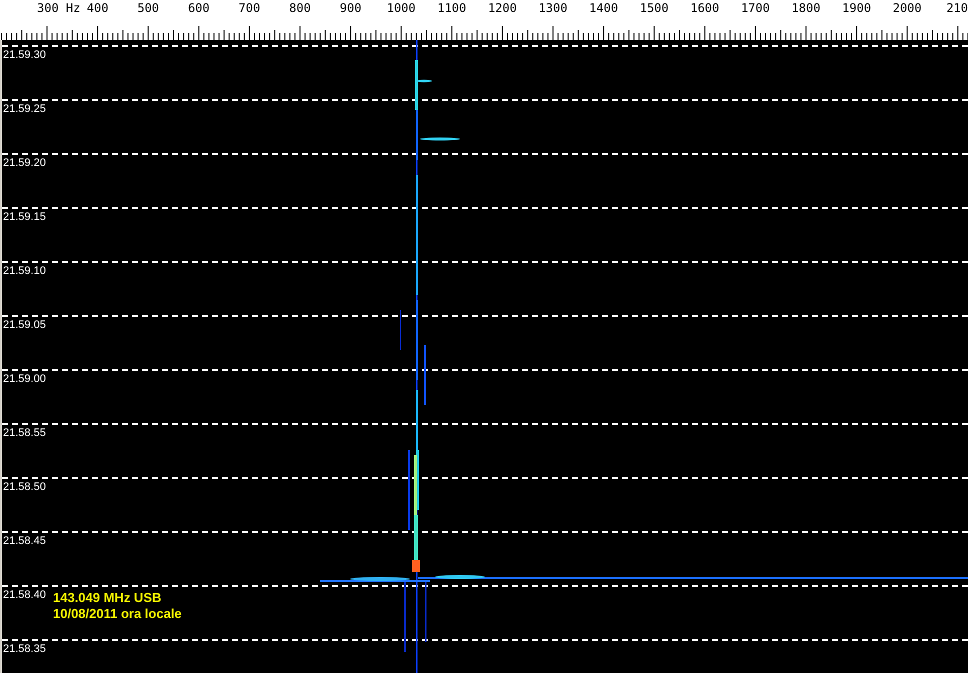 The width and height of the screenshot is (968, 673). I want to click on time-label: 21.59.20, so click(24, 163).